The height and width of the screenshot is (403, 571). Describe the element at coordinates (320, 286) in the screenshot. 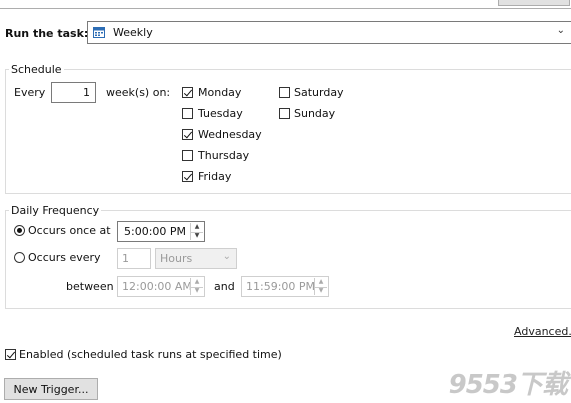

I see `end-time-spinner: ▲ ▼` at that location.